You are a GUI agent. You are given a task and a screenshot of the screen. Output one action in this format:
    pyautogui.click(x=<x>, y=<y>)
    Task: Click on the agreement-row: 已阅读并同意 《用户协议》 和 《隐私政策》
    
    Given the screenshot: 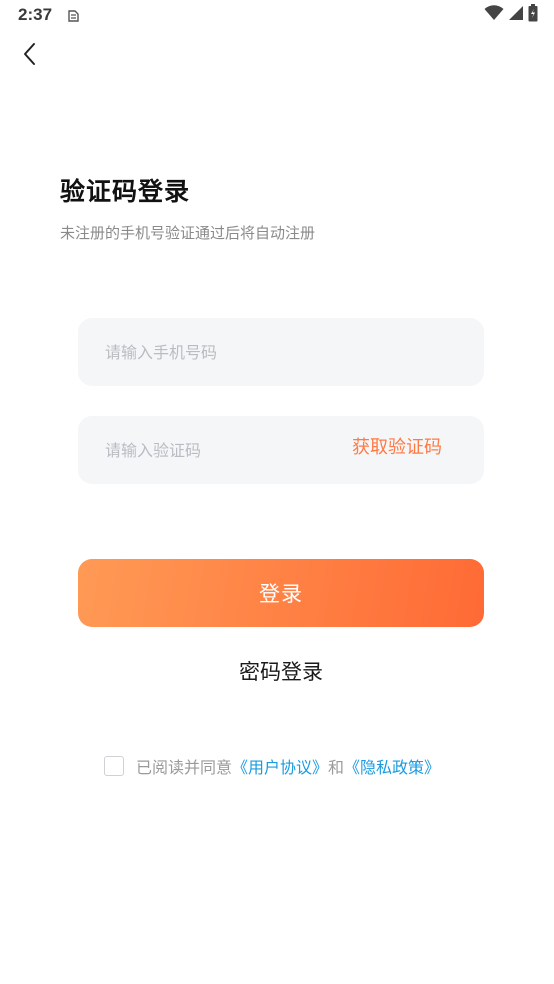 What is the action you would take?
    pyautogui.click(x=272, y=766)
    